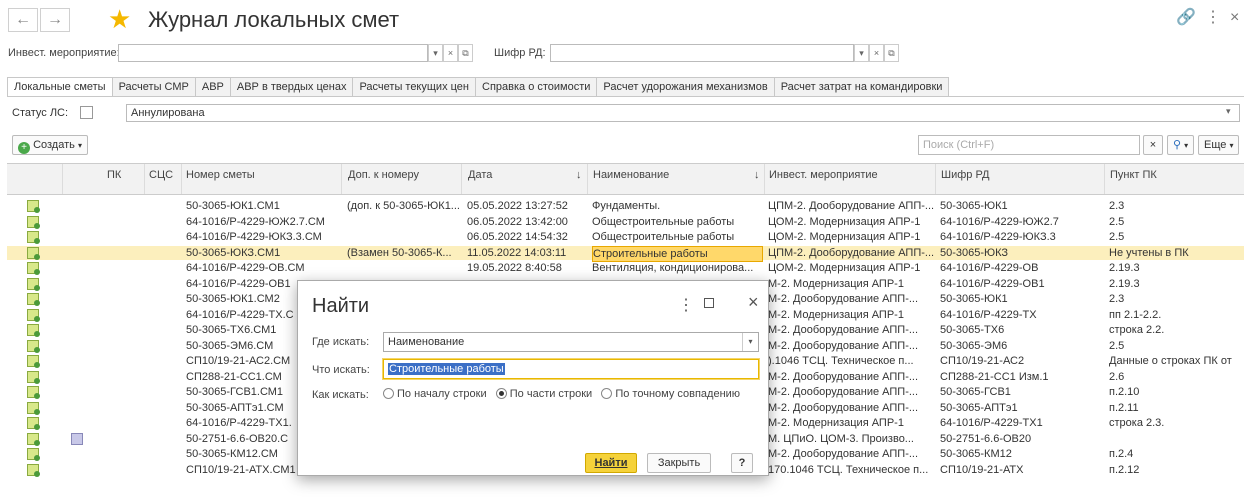 Image resolution: width=1244 pixels, height=500 pixels. Describe the element at coordinates (1029, 145) in the screenshot. I see `search-input: Поиск (Ctrl+F)` at that location.